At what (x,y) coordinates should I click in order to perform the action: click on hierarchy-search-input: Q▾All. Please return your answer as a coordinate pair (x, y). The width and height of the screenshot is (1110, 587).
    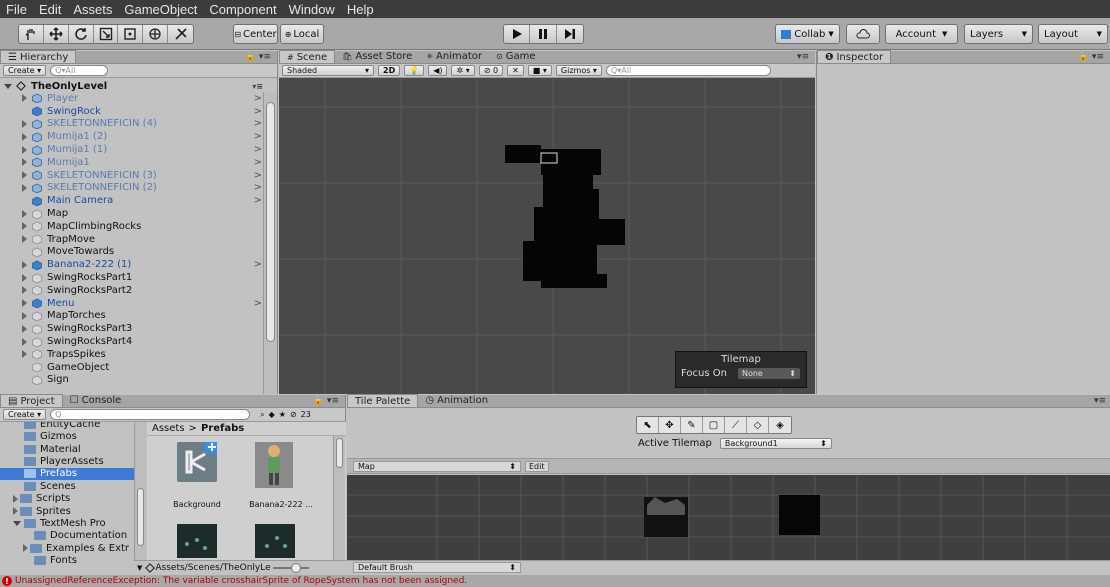
    Looking at the image, I should click on (79, 70).